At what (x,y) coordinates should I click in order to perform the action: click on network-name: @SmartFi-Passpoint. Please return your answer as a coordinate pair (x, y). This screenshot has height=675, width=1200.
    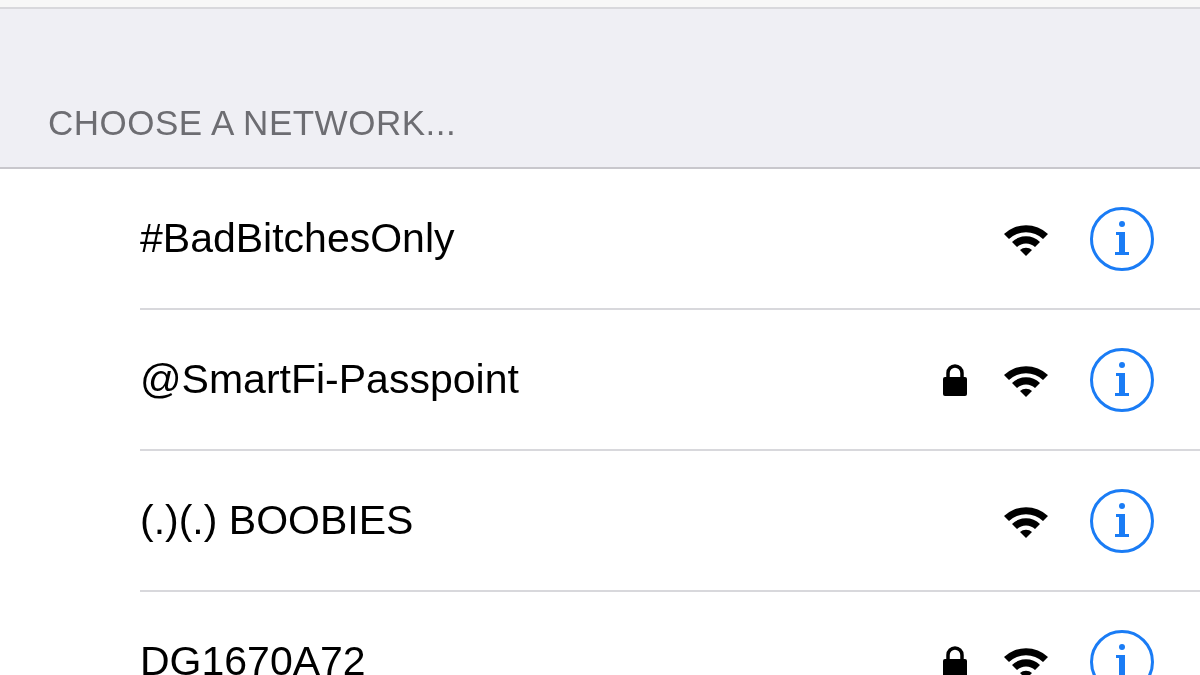
    Looking at the image, I should click on (329, 379).